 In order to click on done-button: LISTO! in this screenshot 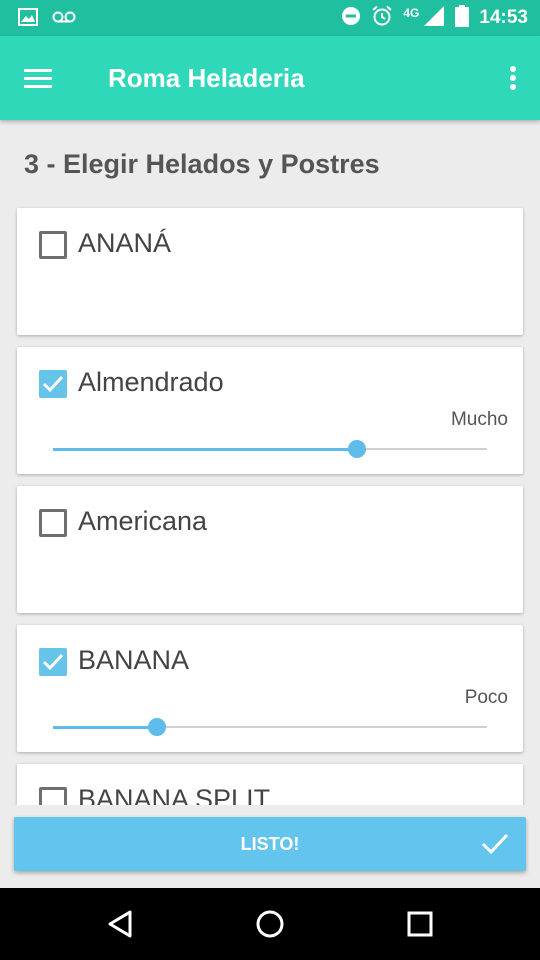, I will do `click(270, 844)`.